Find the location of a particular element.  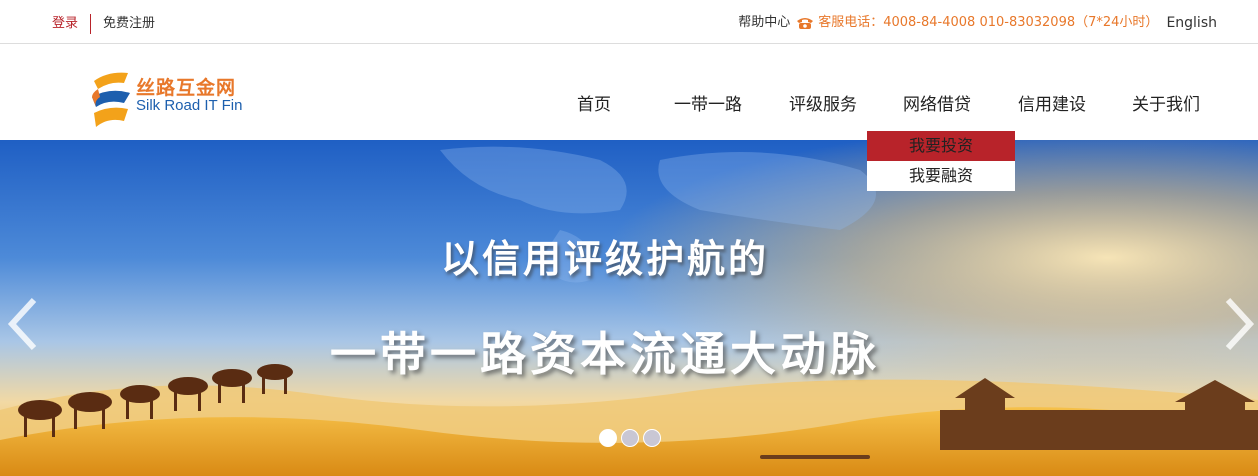

carousel-indicators is located at coordinates (630, 438).